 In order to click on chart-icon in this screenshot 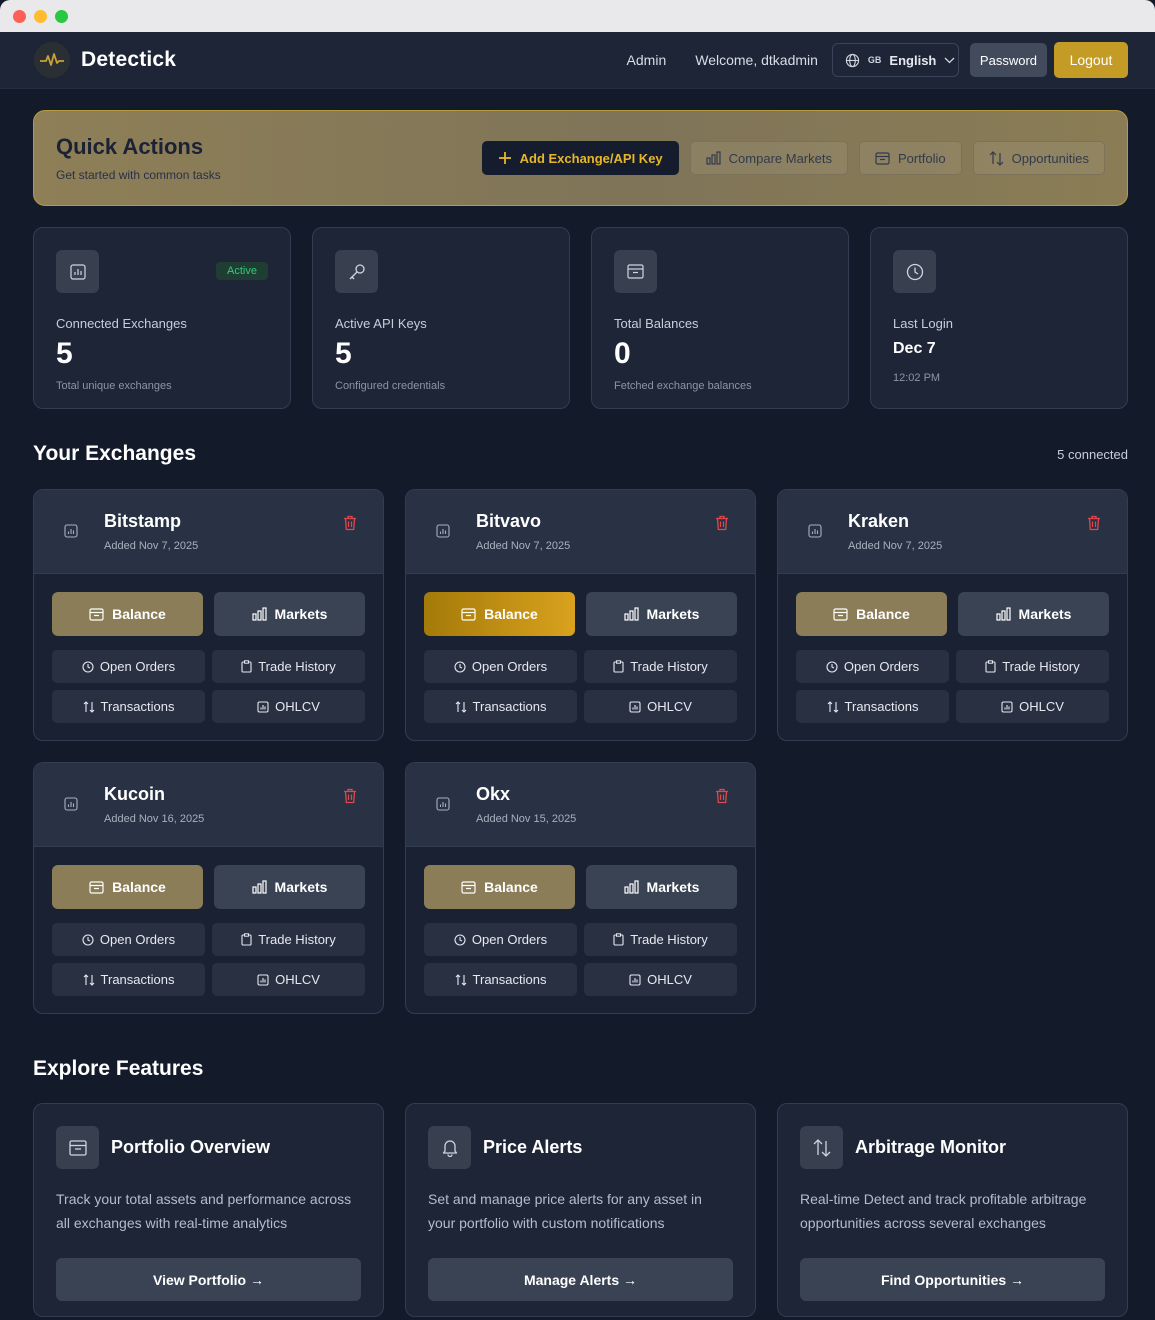, I will do `click(635, 979)`.